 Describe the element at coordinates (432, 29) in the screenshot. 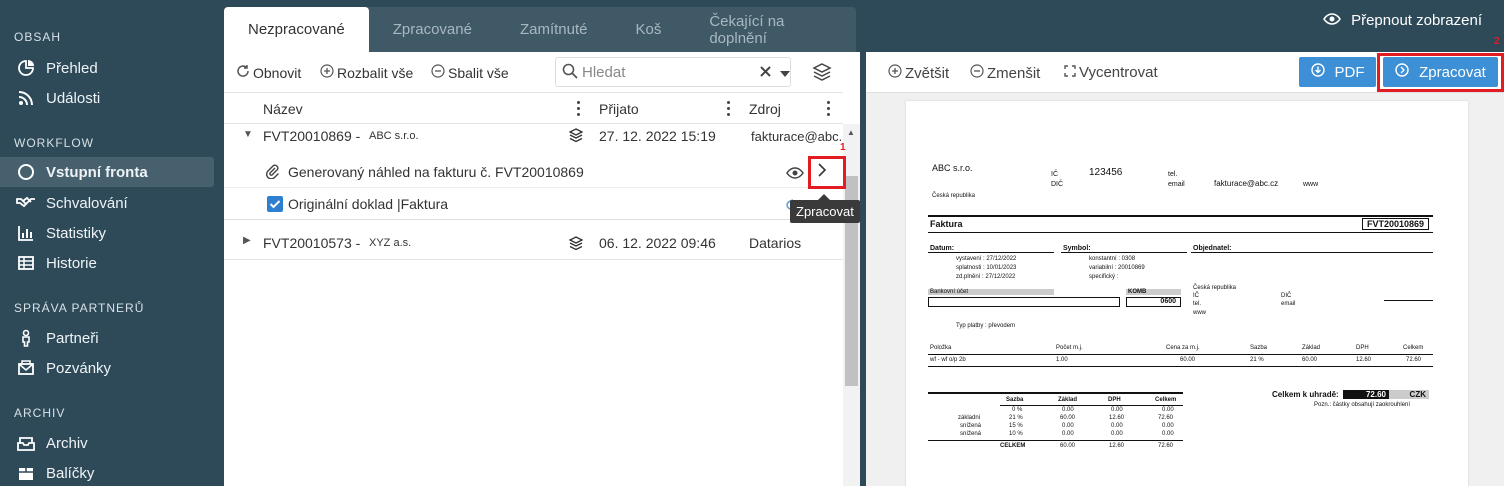

I see `tab-zpracovane: Zpracované` at that location.